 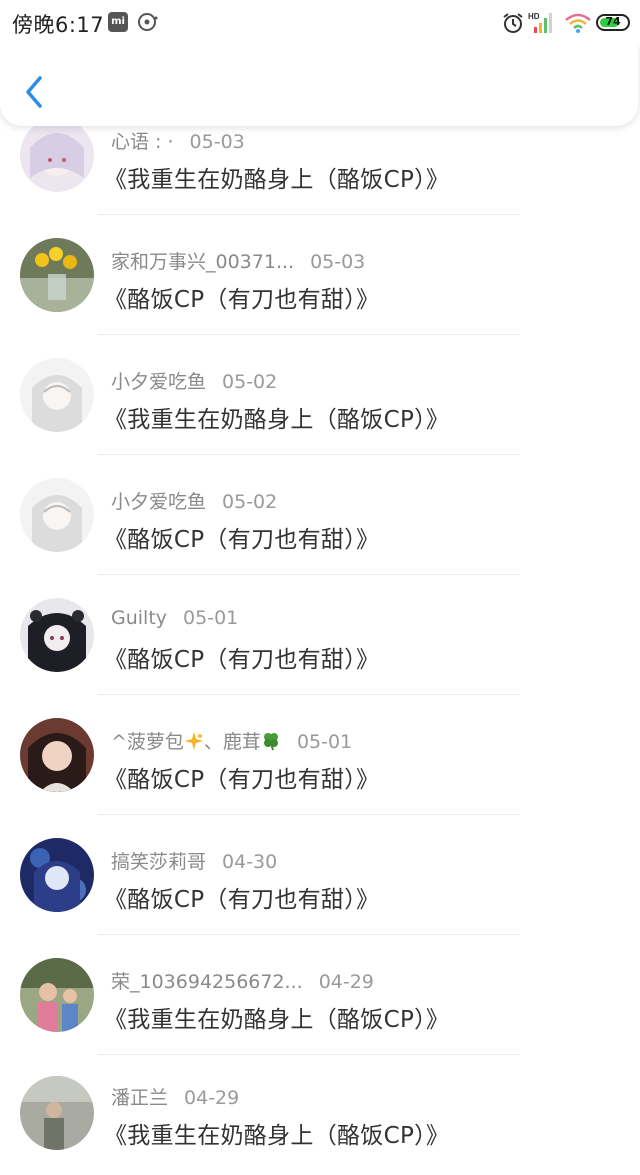 I want to click on list-item: Guilty 05-01 《酪饭CP（有刀也有甜）》, so click(x=320, y=635).